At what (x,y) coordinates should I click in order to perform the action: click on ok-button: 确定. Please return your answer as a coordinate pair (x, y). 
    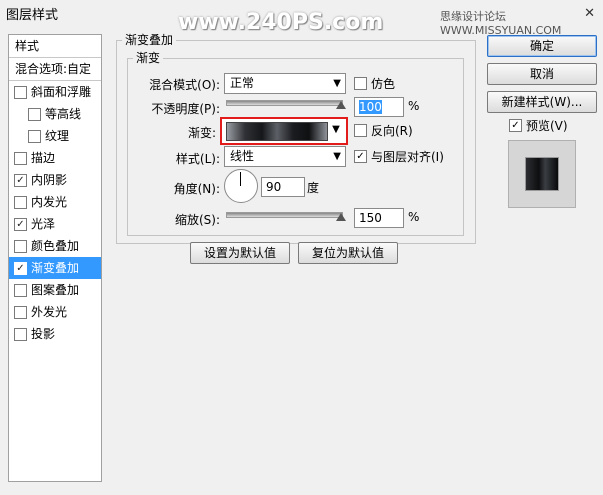
    Looking at the image, I should click on (542, 46).